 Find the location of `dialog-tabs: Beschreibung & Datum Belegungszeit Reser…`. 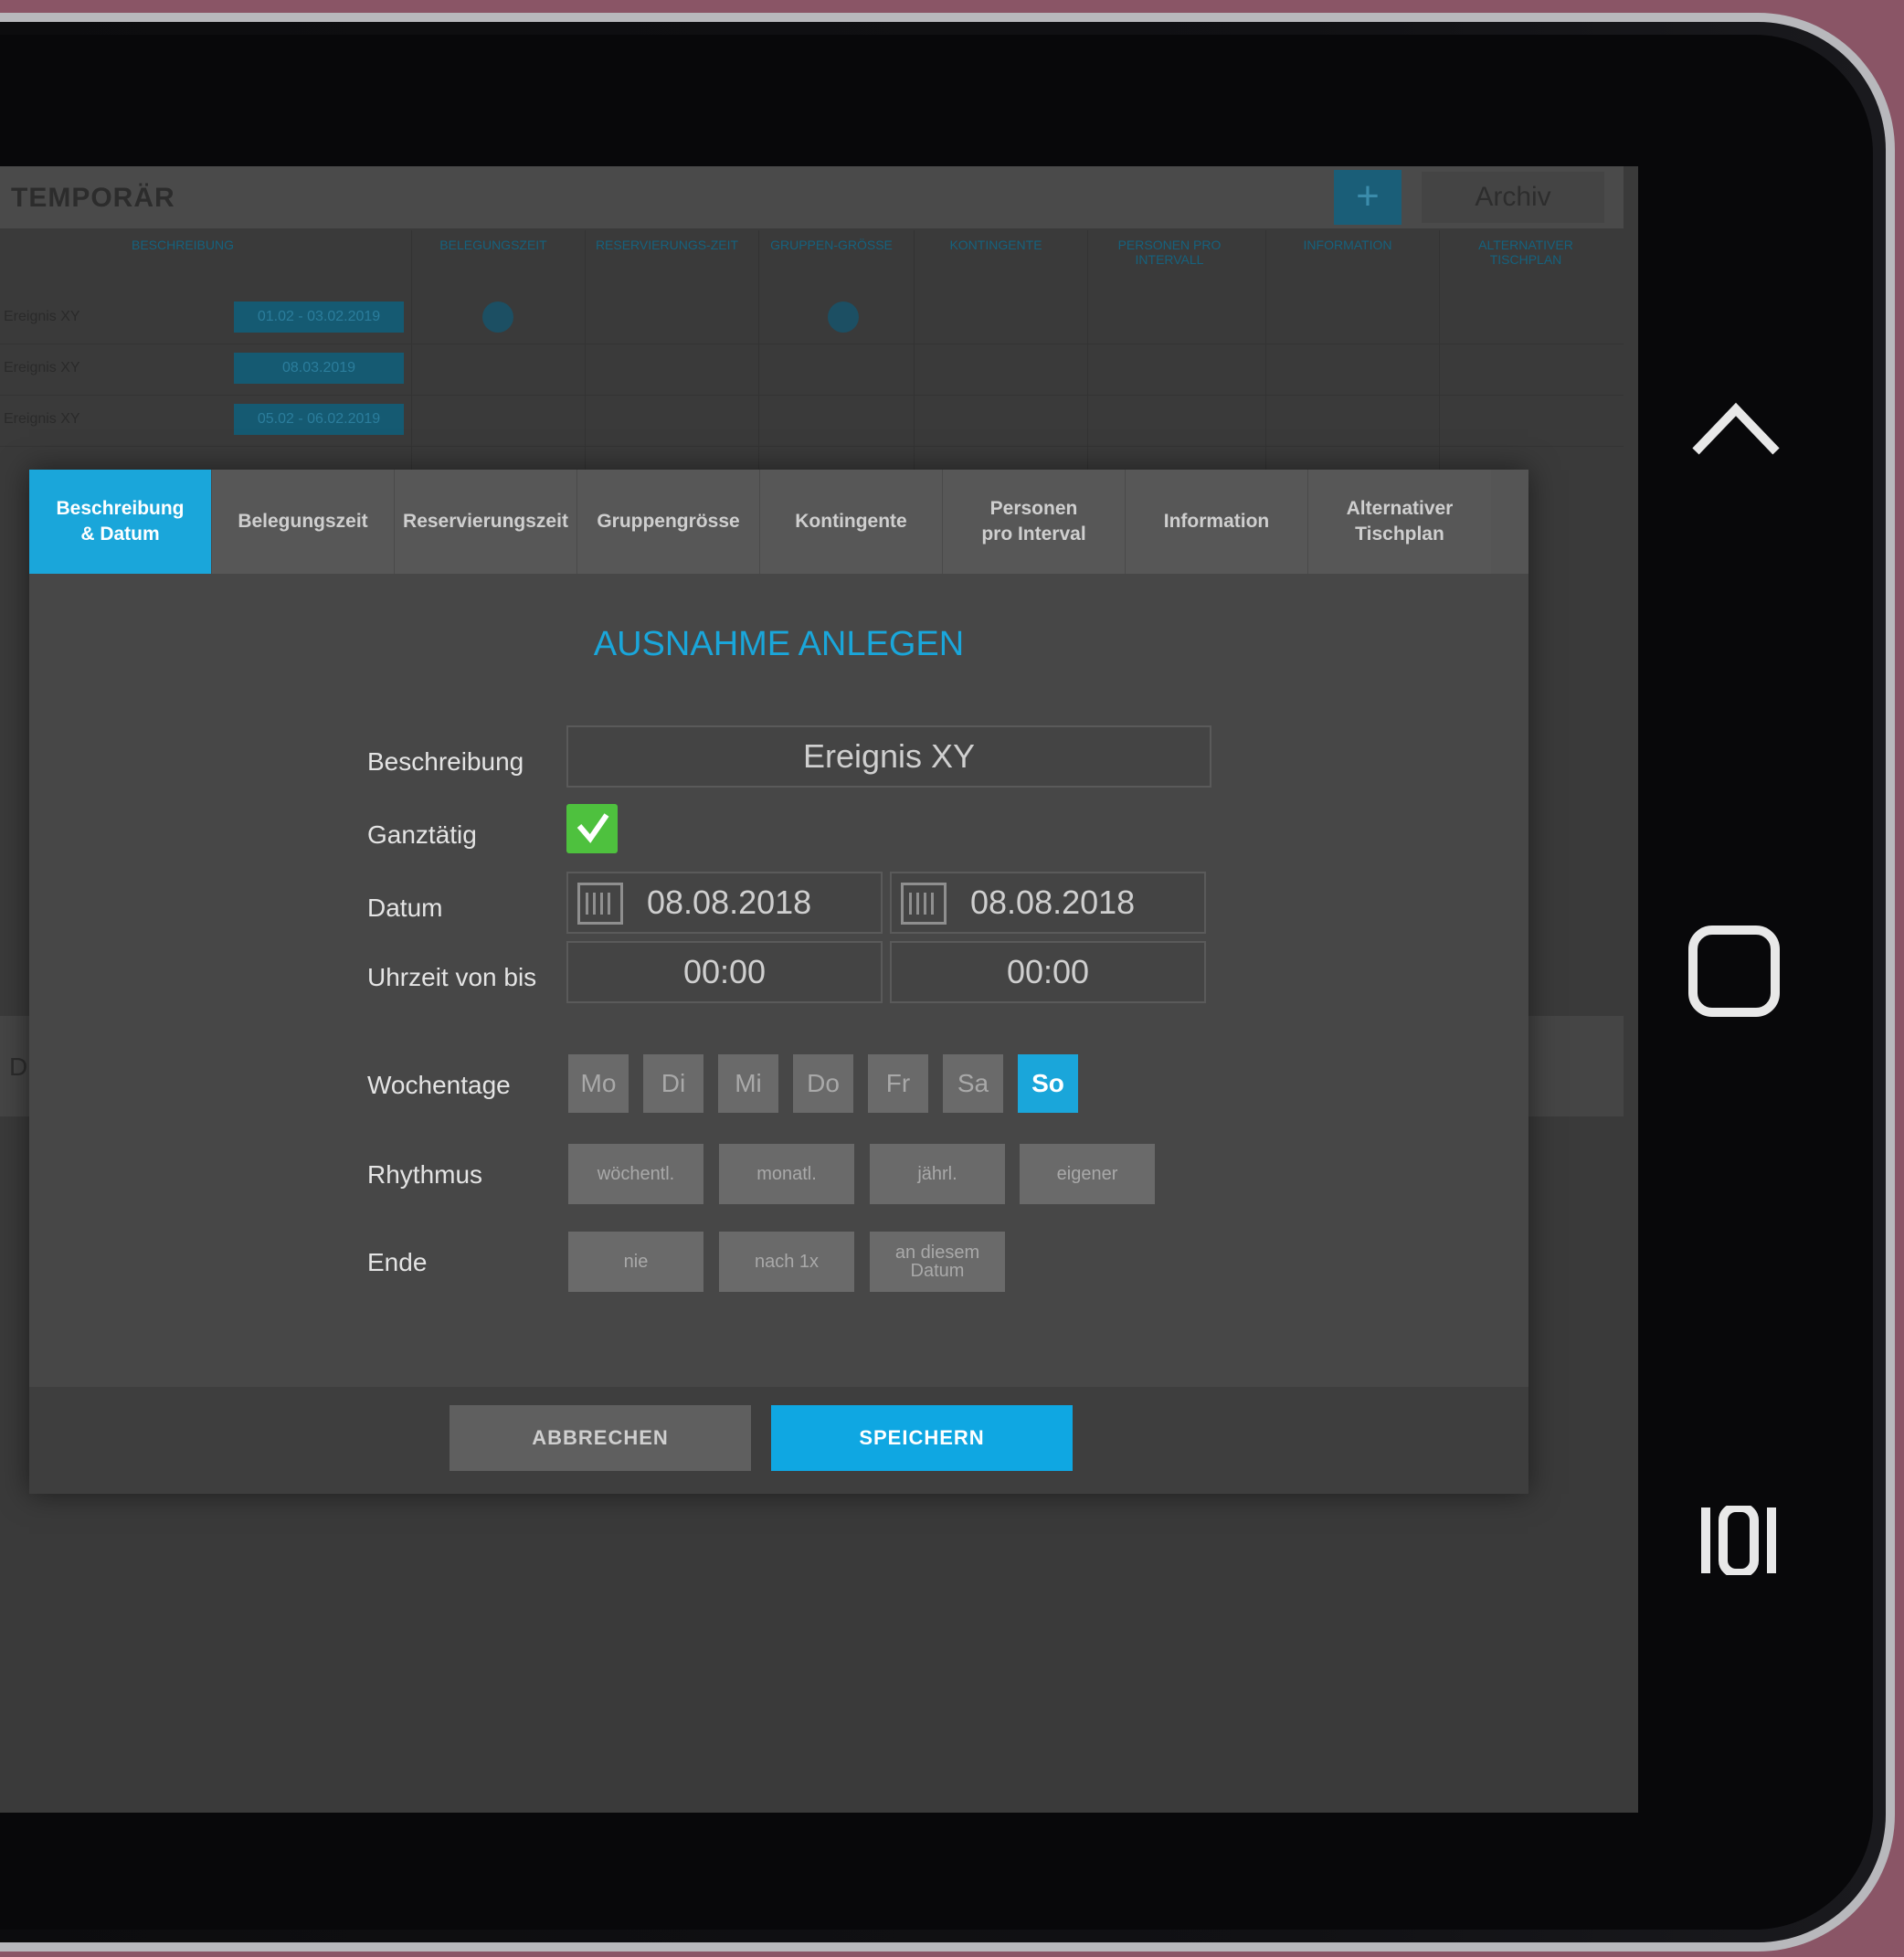

dialog-tabs: Beschreibung & Datum Belegungszeit Reser… is located at coordinates (779, 522).